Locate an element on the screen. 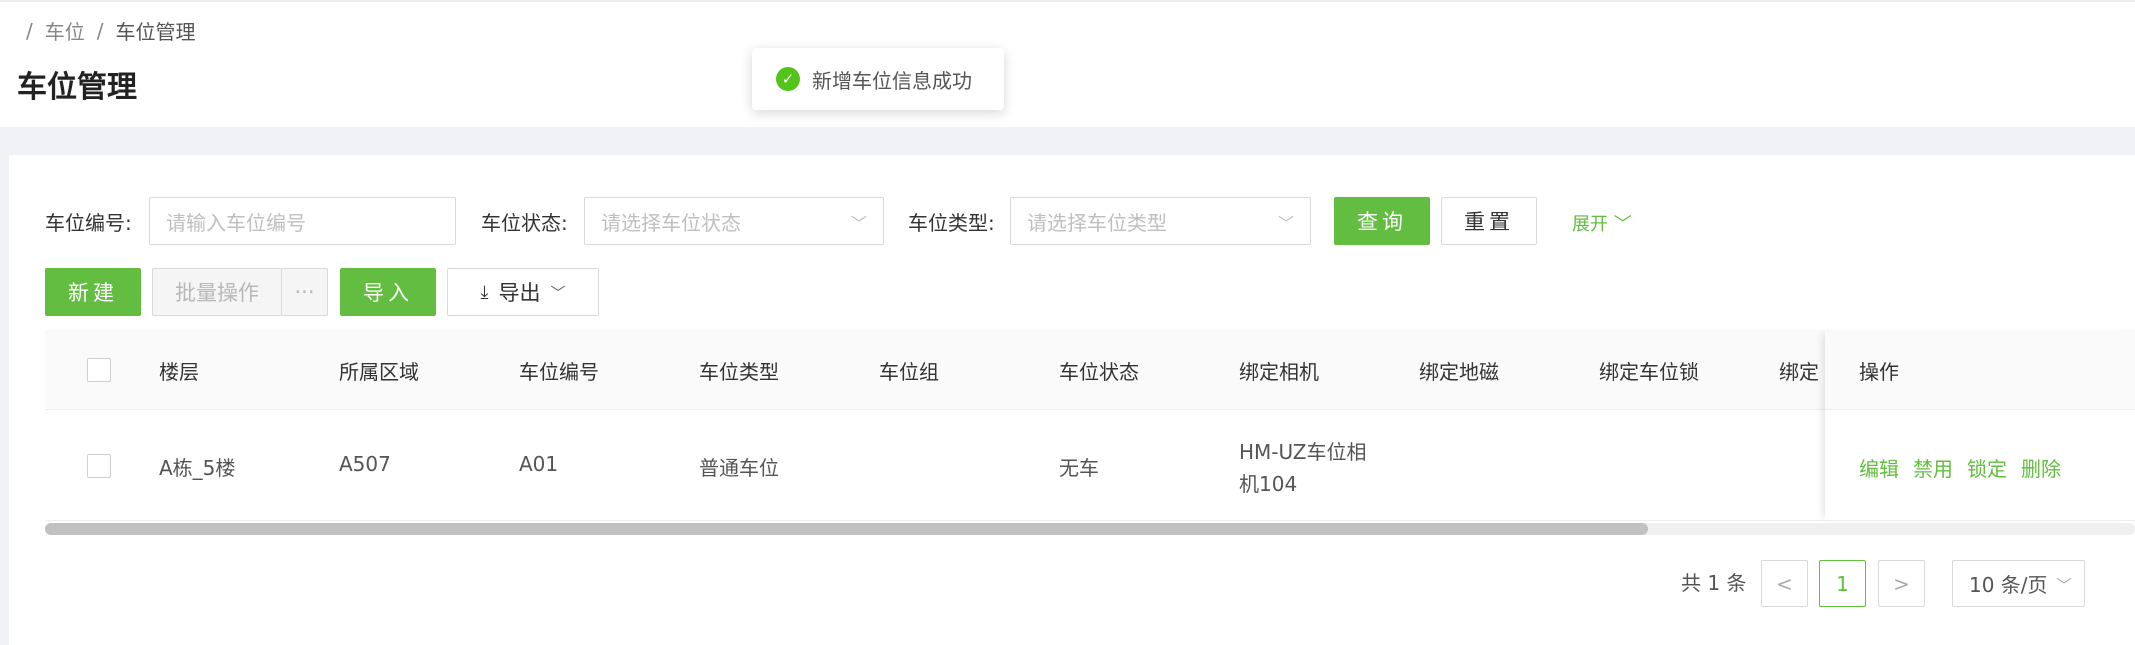 The image size is (2135, 645). breadcrumb-item-current: 车位管理 is located at coordinates (155, 32).